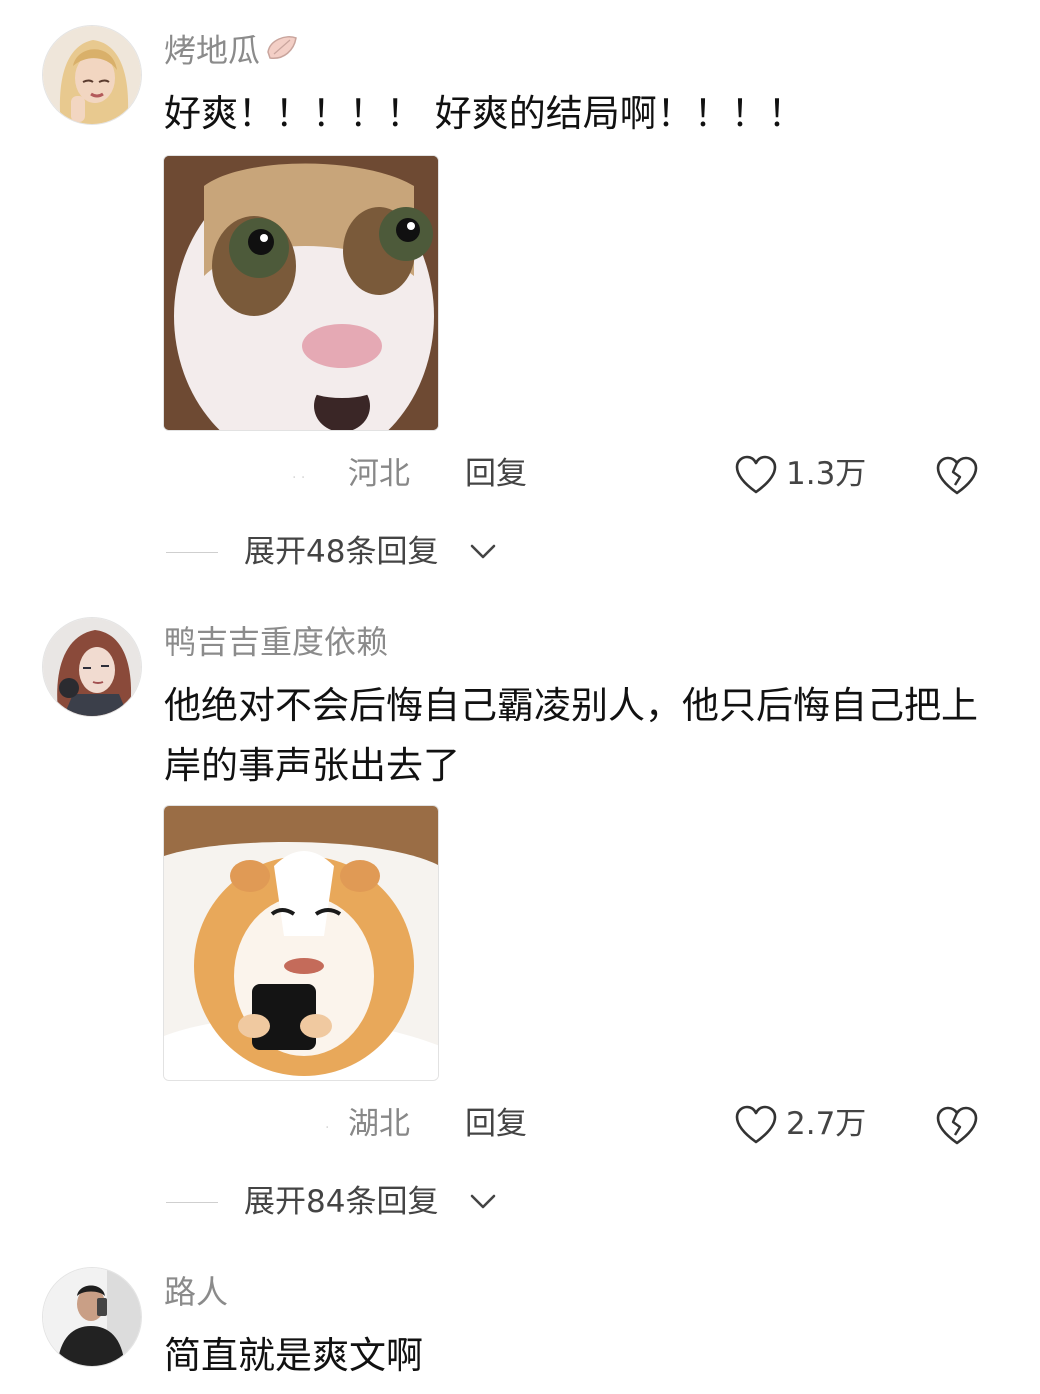  What do you see at coordinates (232, 52) in the screenshot?
I see `username: 烤地瓜` at bounding box center [232, 52].